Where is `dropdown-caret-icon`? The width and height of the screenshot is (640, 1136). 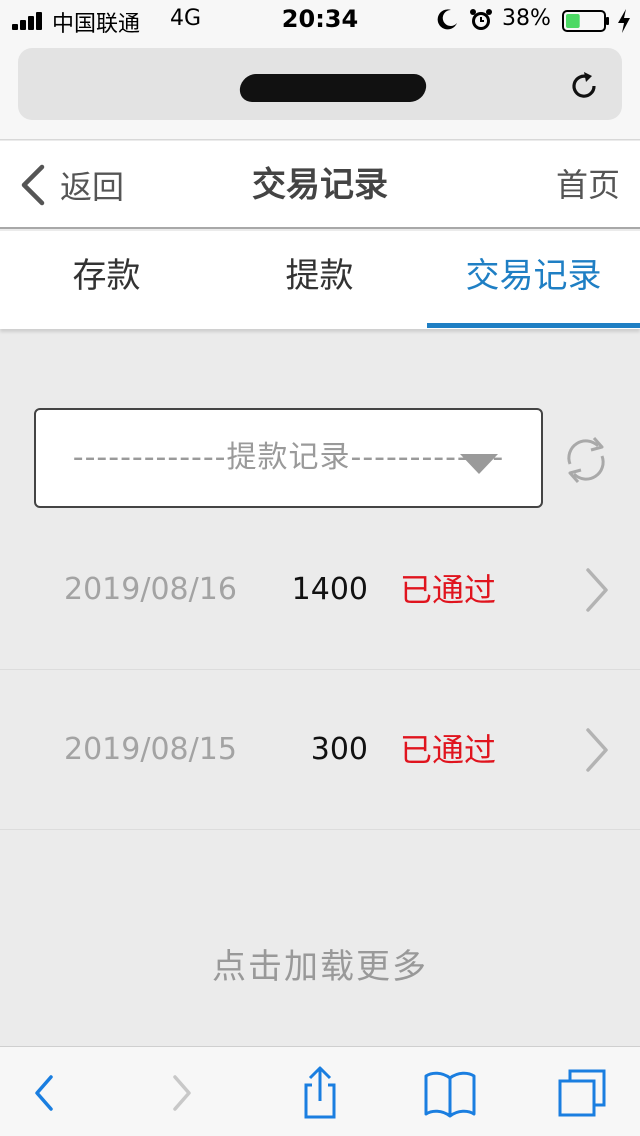
dropdown-caret-icon is located at coordinates (479, 464).